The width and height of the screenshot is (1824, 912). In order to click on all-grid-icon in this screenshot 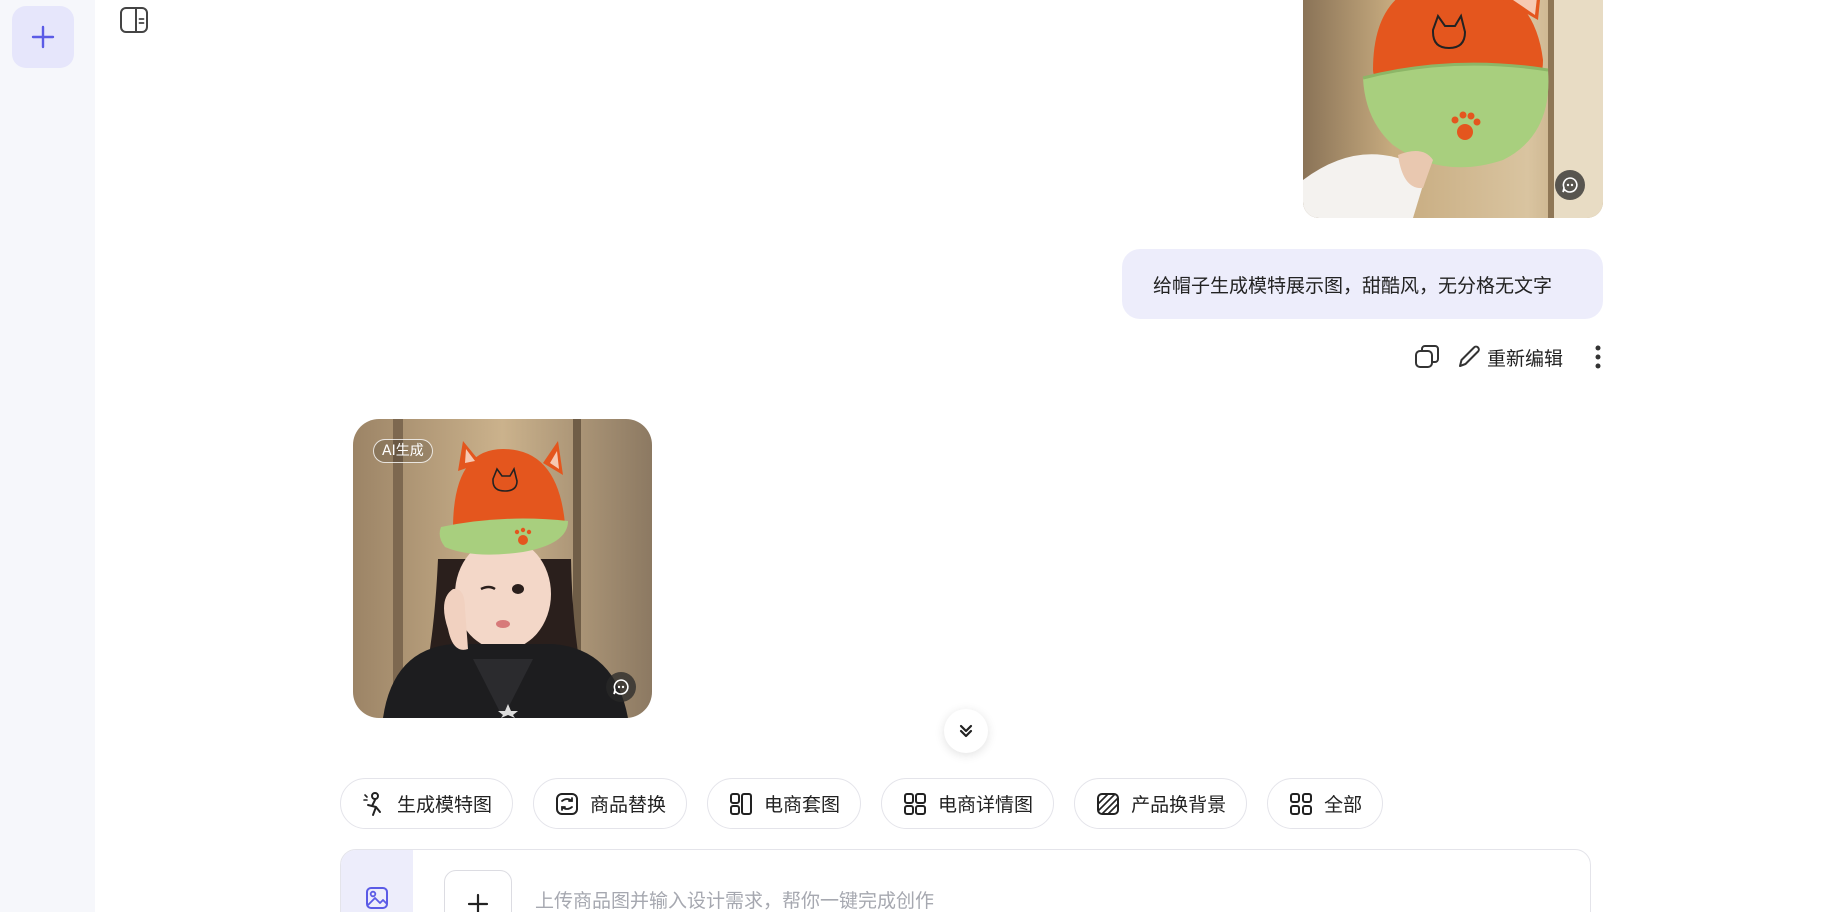, I will do `click(1301, 803)`.